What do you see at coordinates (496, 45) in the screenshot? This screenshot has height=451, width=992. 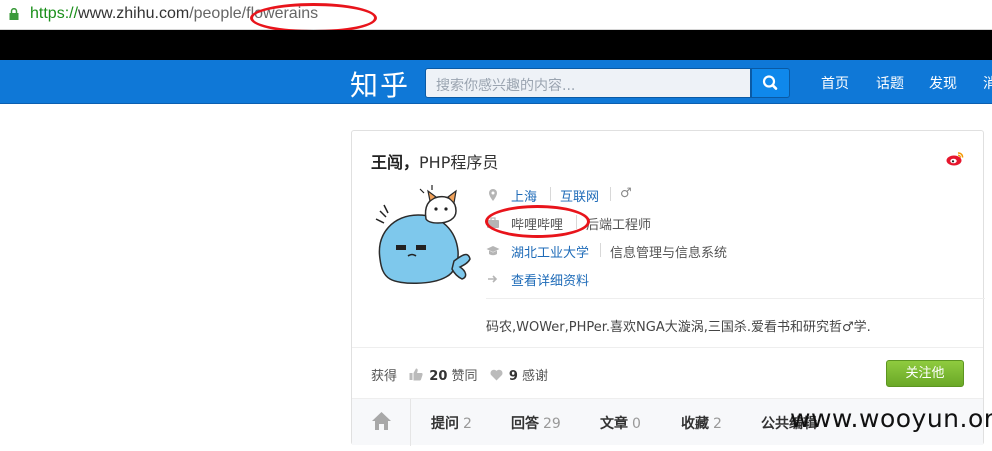 I see `redacted-bar` at bounding box center [496, 45].